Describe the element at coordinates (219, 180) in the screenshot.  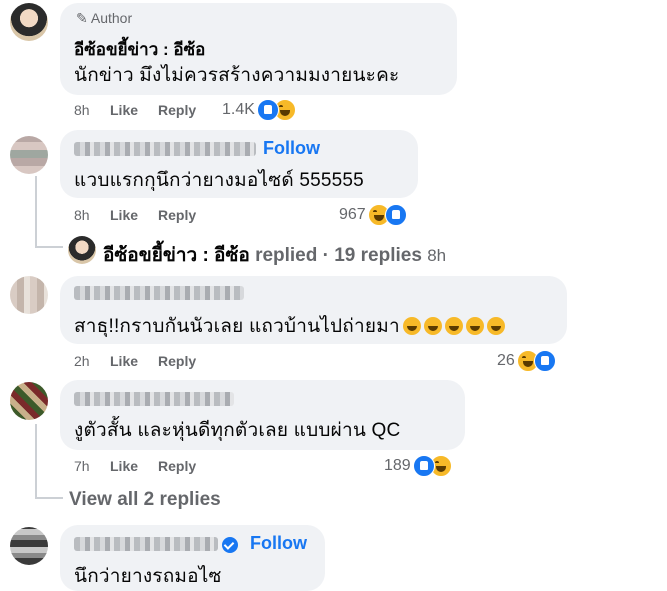
I see `comment-text: แวบแรกกุนึกว่ายางมอไซด์ 555555` at that location.